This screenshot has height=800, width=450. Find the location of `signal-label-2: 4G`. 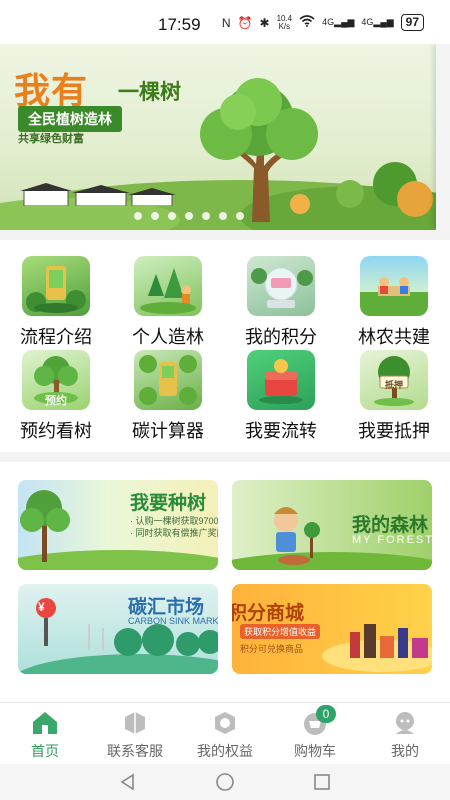

signal-label-2: 4G is located at coordinates (367, 22).